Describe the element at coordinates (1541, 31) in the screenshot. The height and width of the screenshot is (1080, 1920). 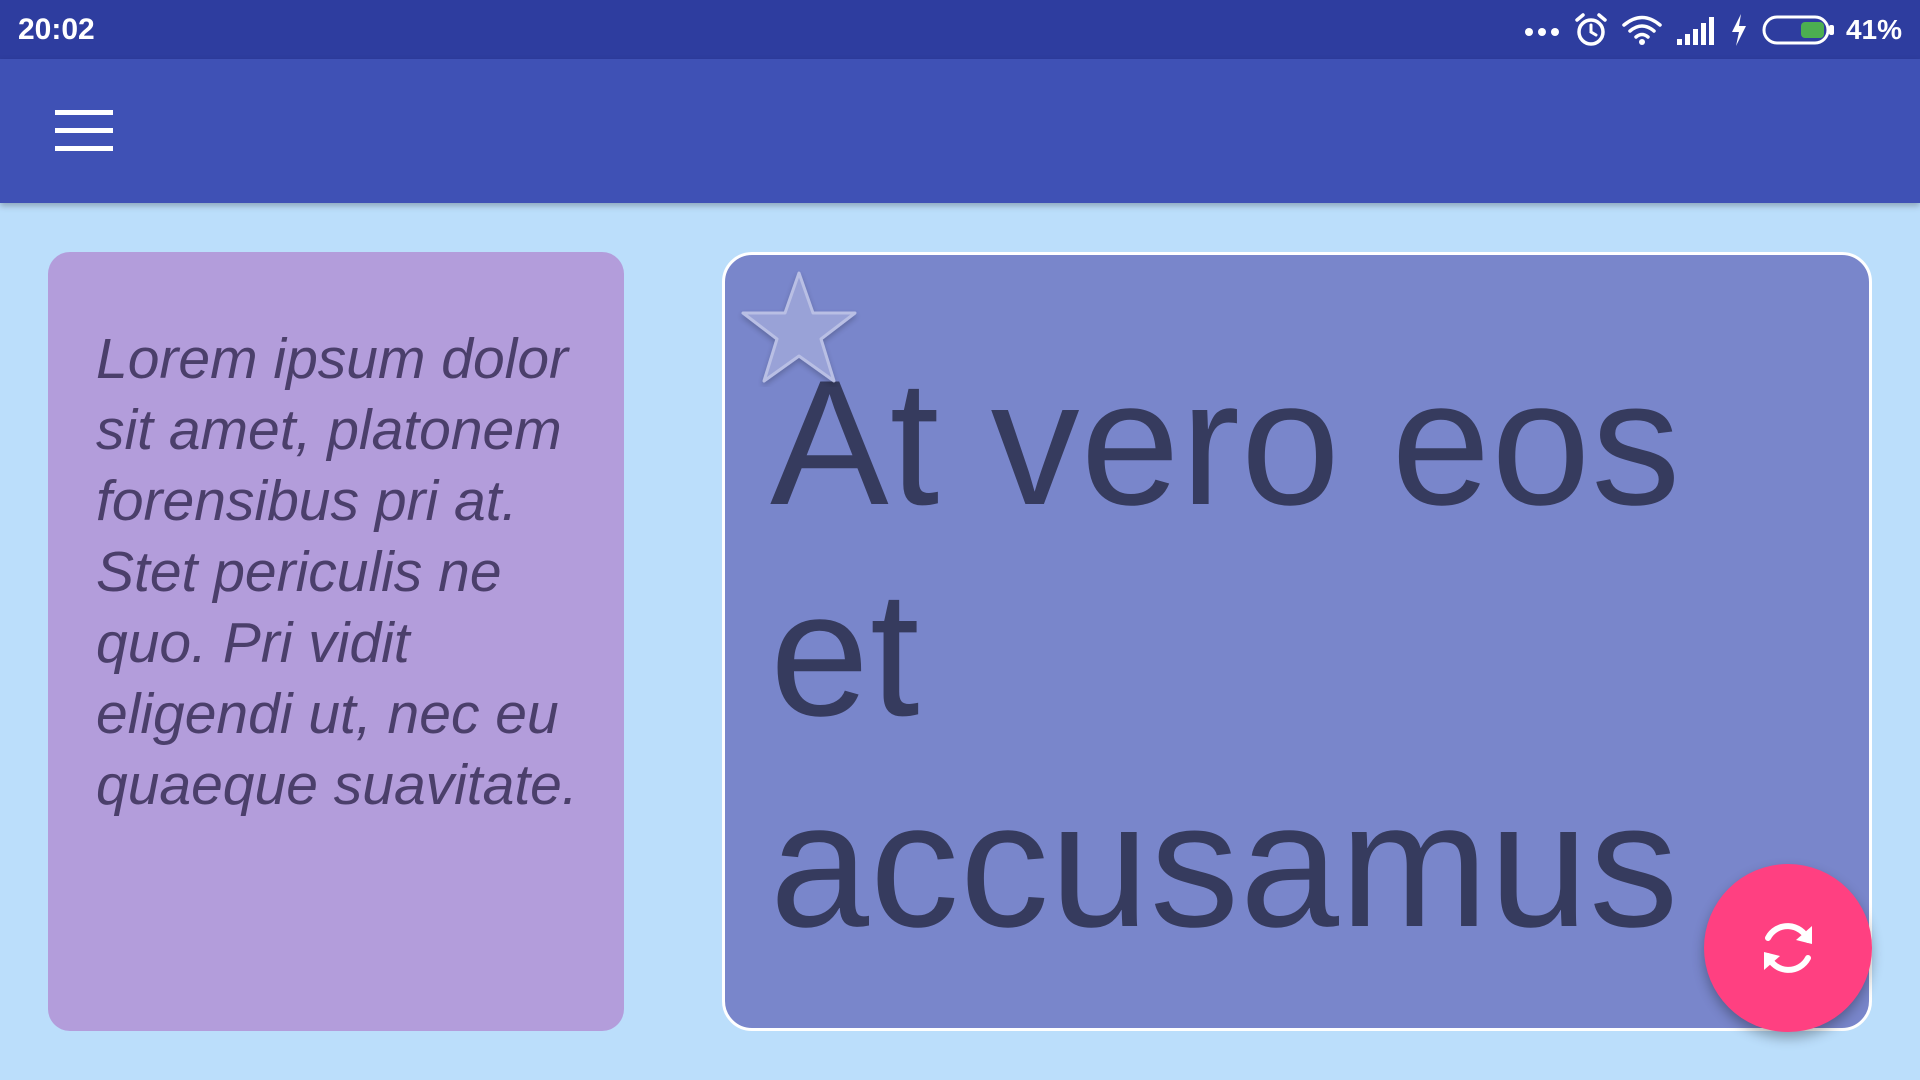
I see `more-dots-icon` at that location.